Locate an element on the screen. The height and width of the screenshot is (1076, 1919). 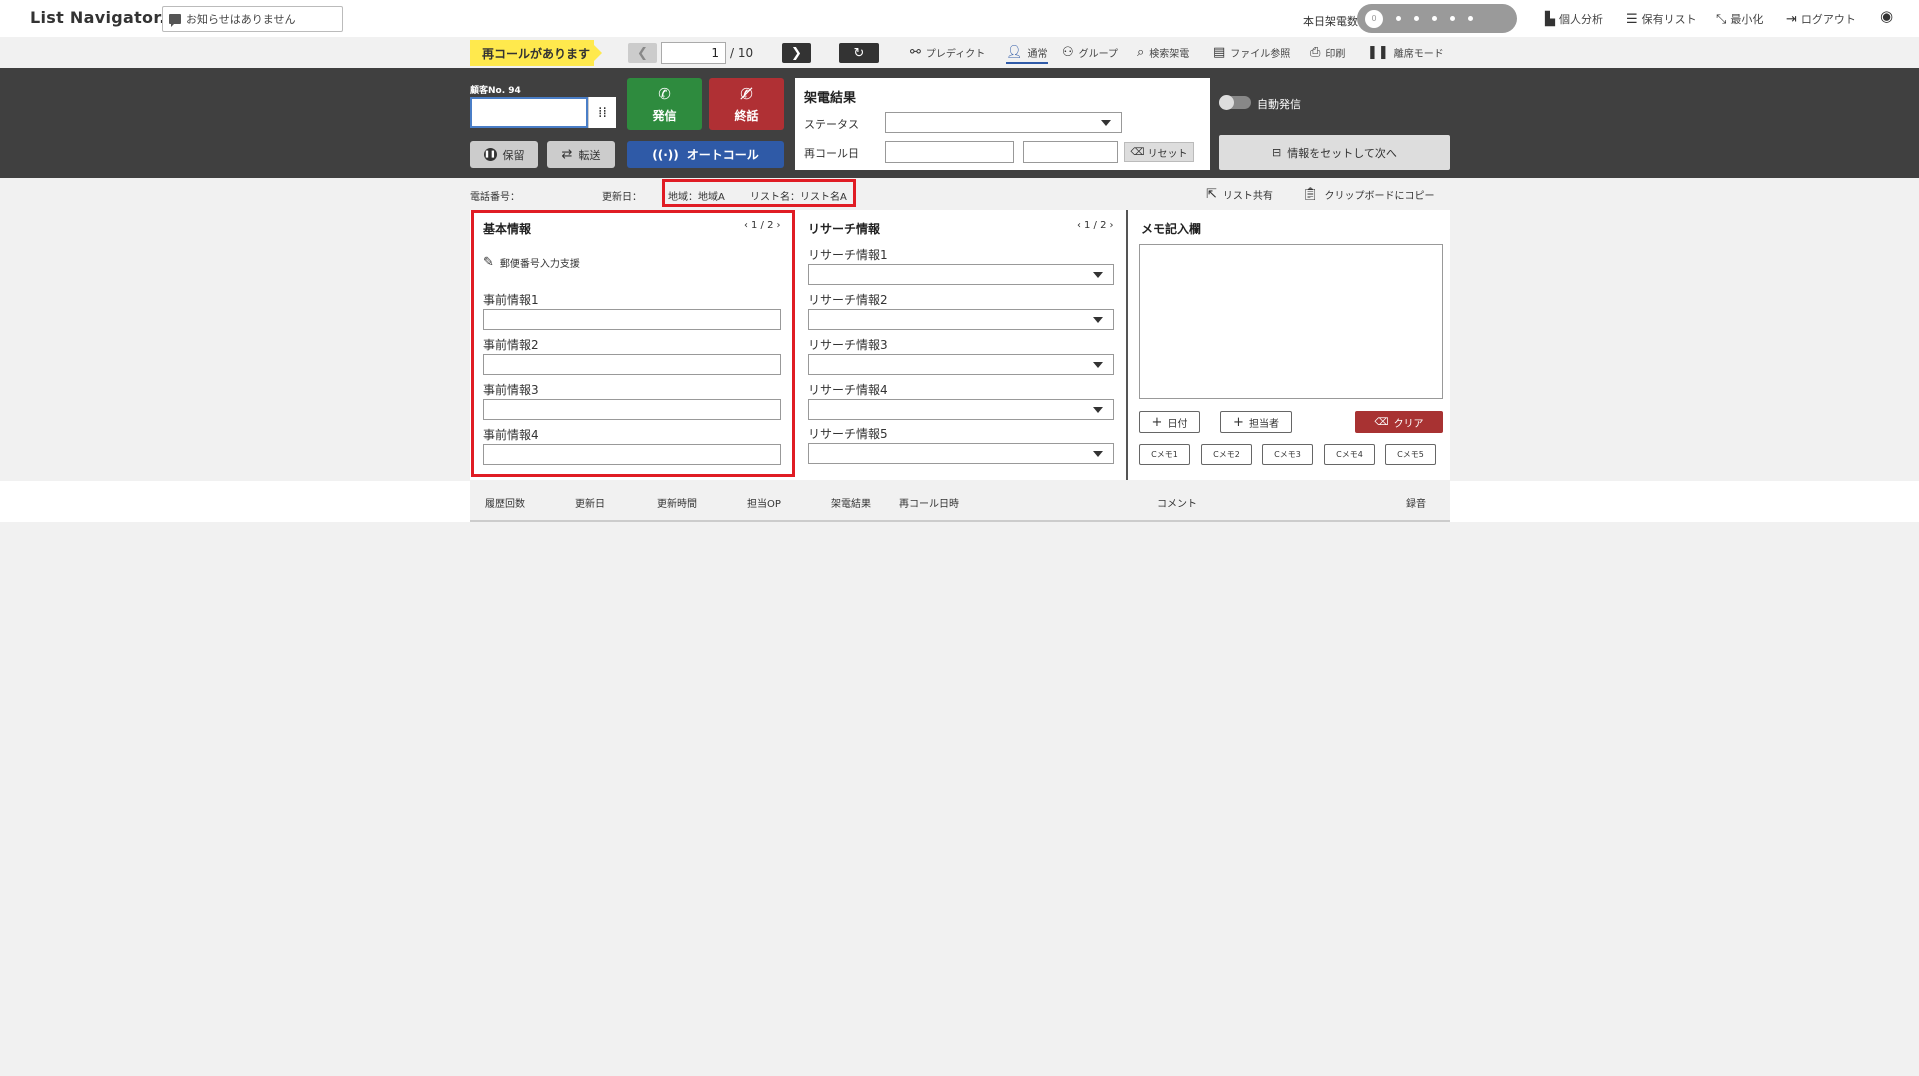
research-4-select is located at coordinates (961, 409).